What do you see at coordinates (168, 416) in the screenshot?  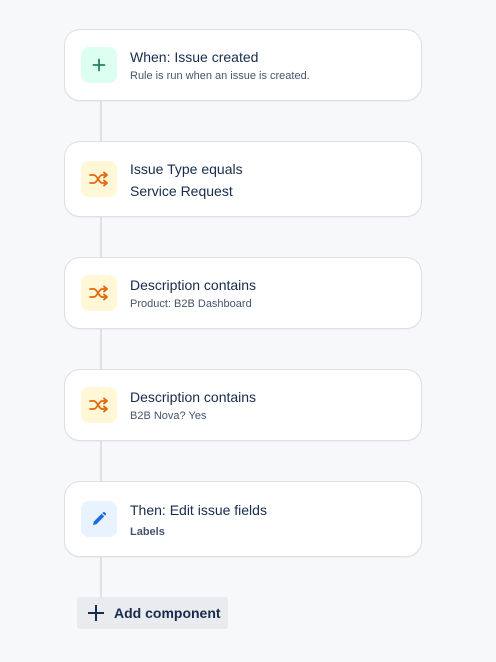 I see `card-subtitle: B2B Nova? Yes` at bounding box center [168, 416].